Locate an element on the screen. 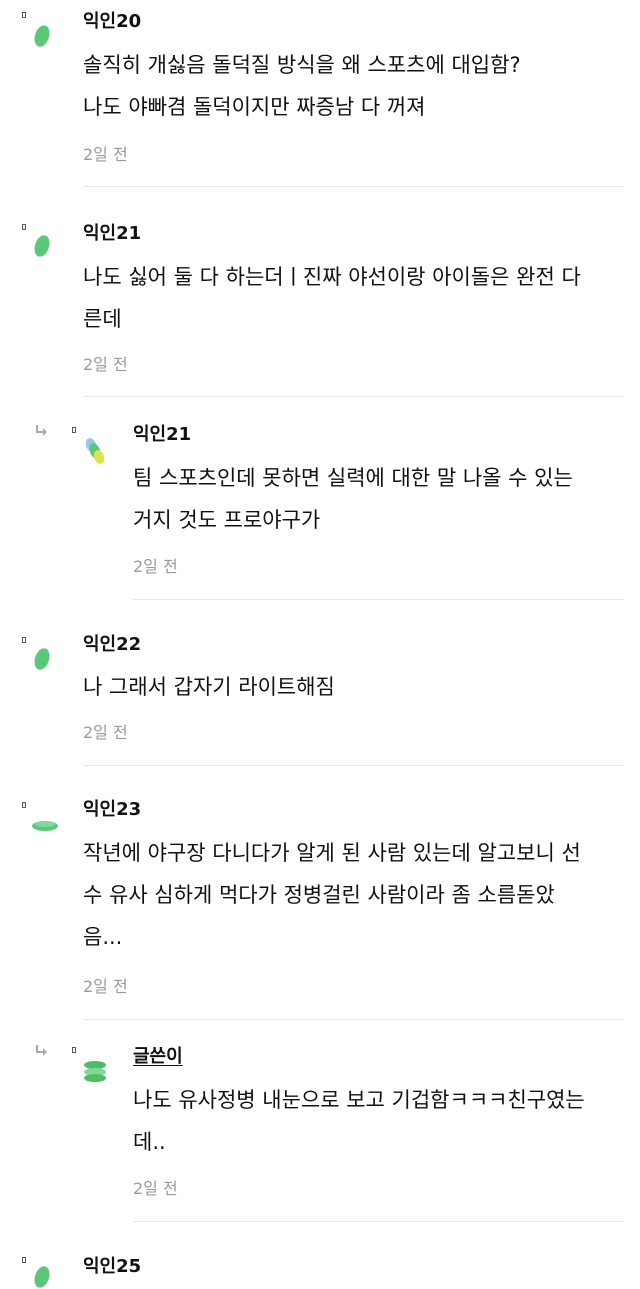  comment-author: 익인23 is located at coordinates (112, 810).